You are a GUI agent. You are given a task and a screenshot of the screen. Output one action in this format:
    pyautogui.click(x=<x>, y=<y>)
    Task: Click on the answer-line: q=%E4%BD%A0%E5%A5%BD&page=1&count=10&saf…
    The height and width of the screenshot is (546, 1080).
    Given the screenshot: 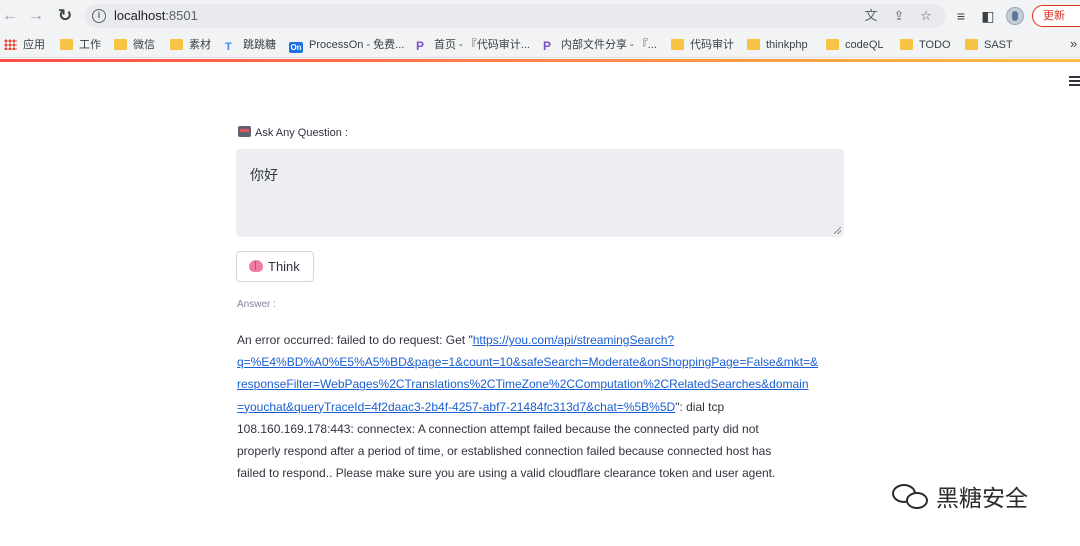 What is the action you would take?
    pyautogui.click(x=543, y=362)
    